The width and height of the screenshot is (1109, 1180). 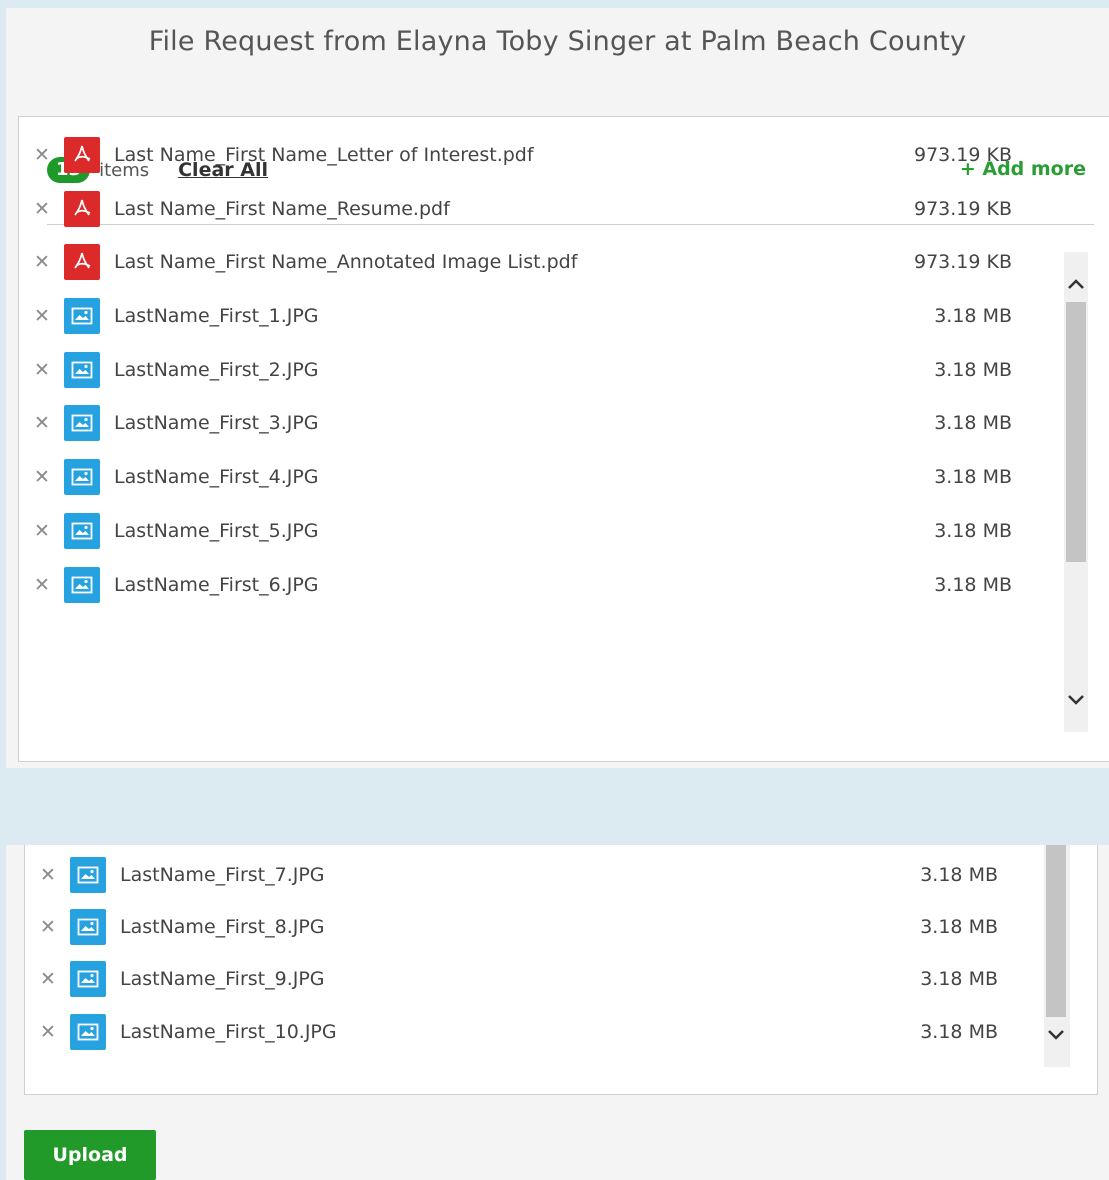 What do you see at coordinates (282, 208) in the screenshot?
I see `file-name: Last Name_First Name_Resume.pdf` at bounding box center [282, 208].